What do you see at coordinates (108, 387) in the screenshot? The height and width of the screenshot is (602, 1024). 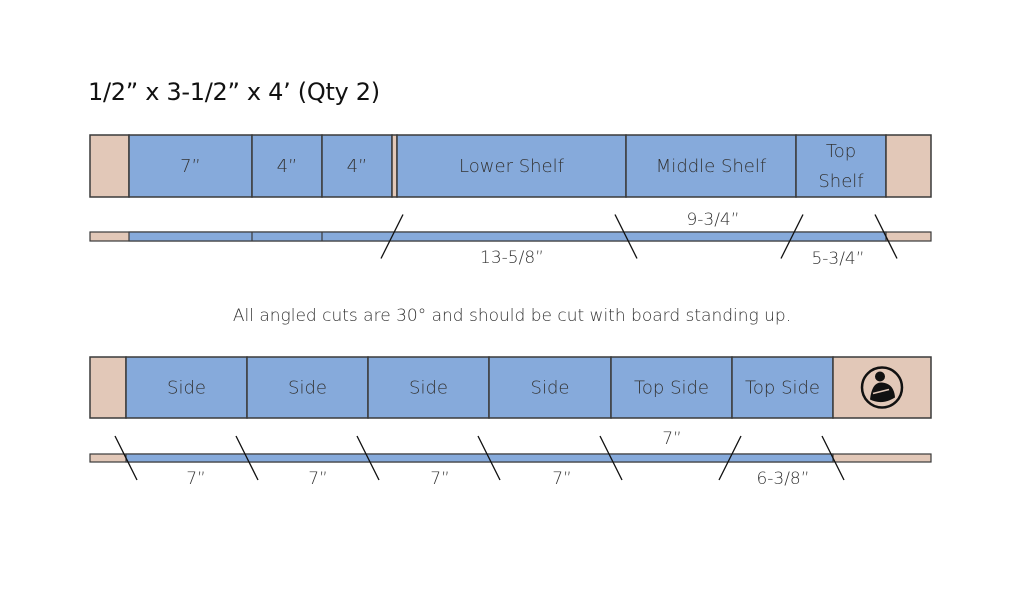 I see `board-2-segment-waste` at bounding box center [108, 387].